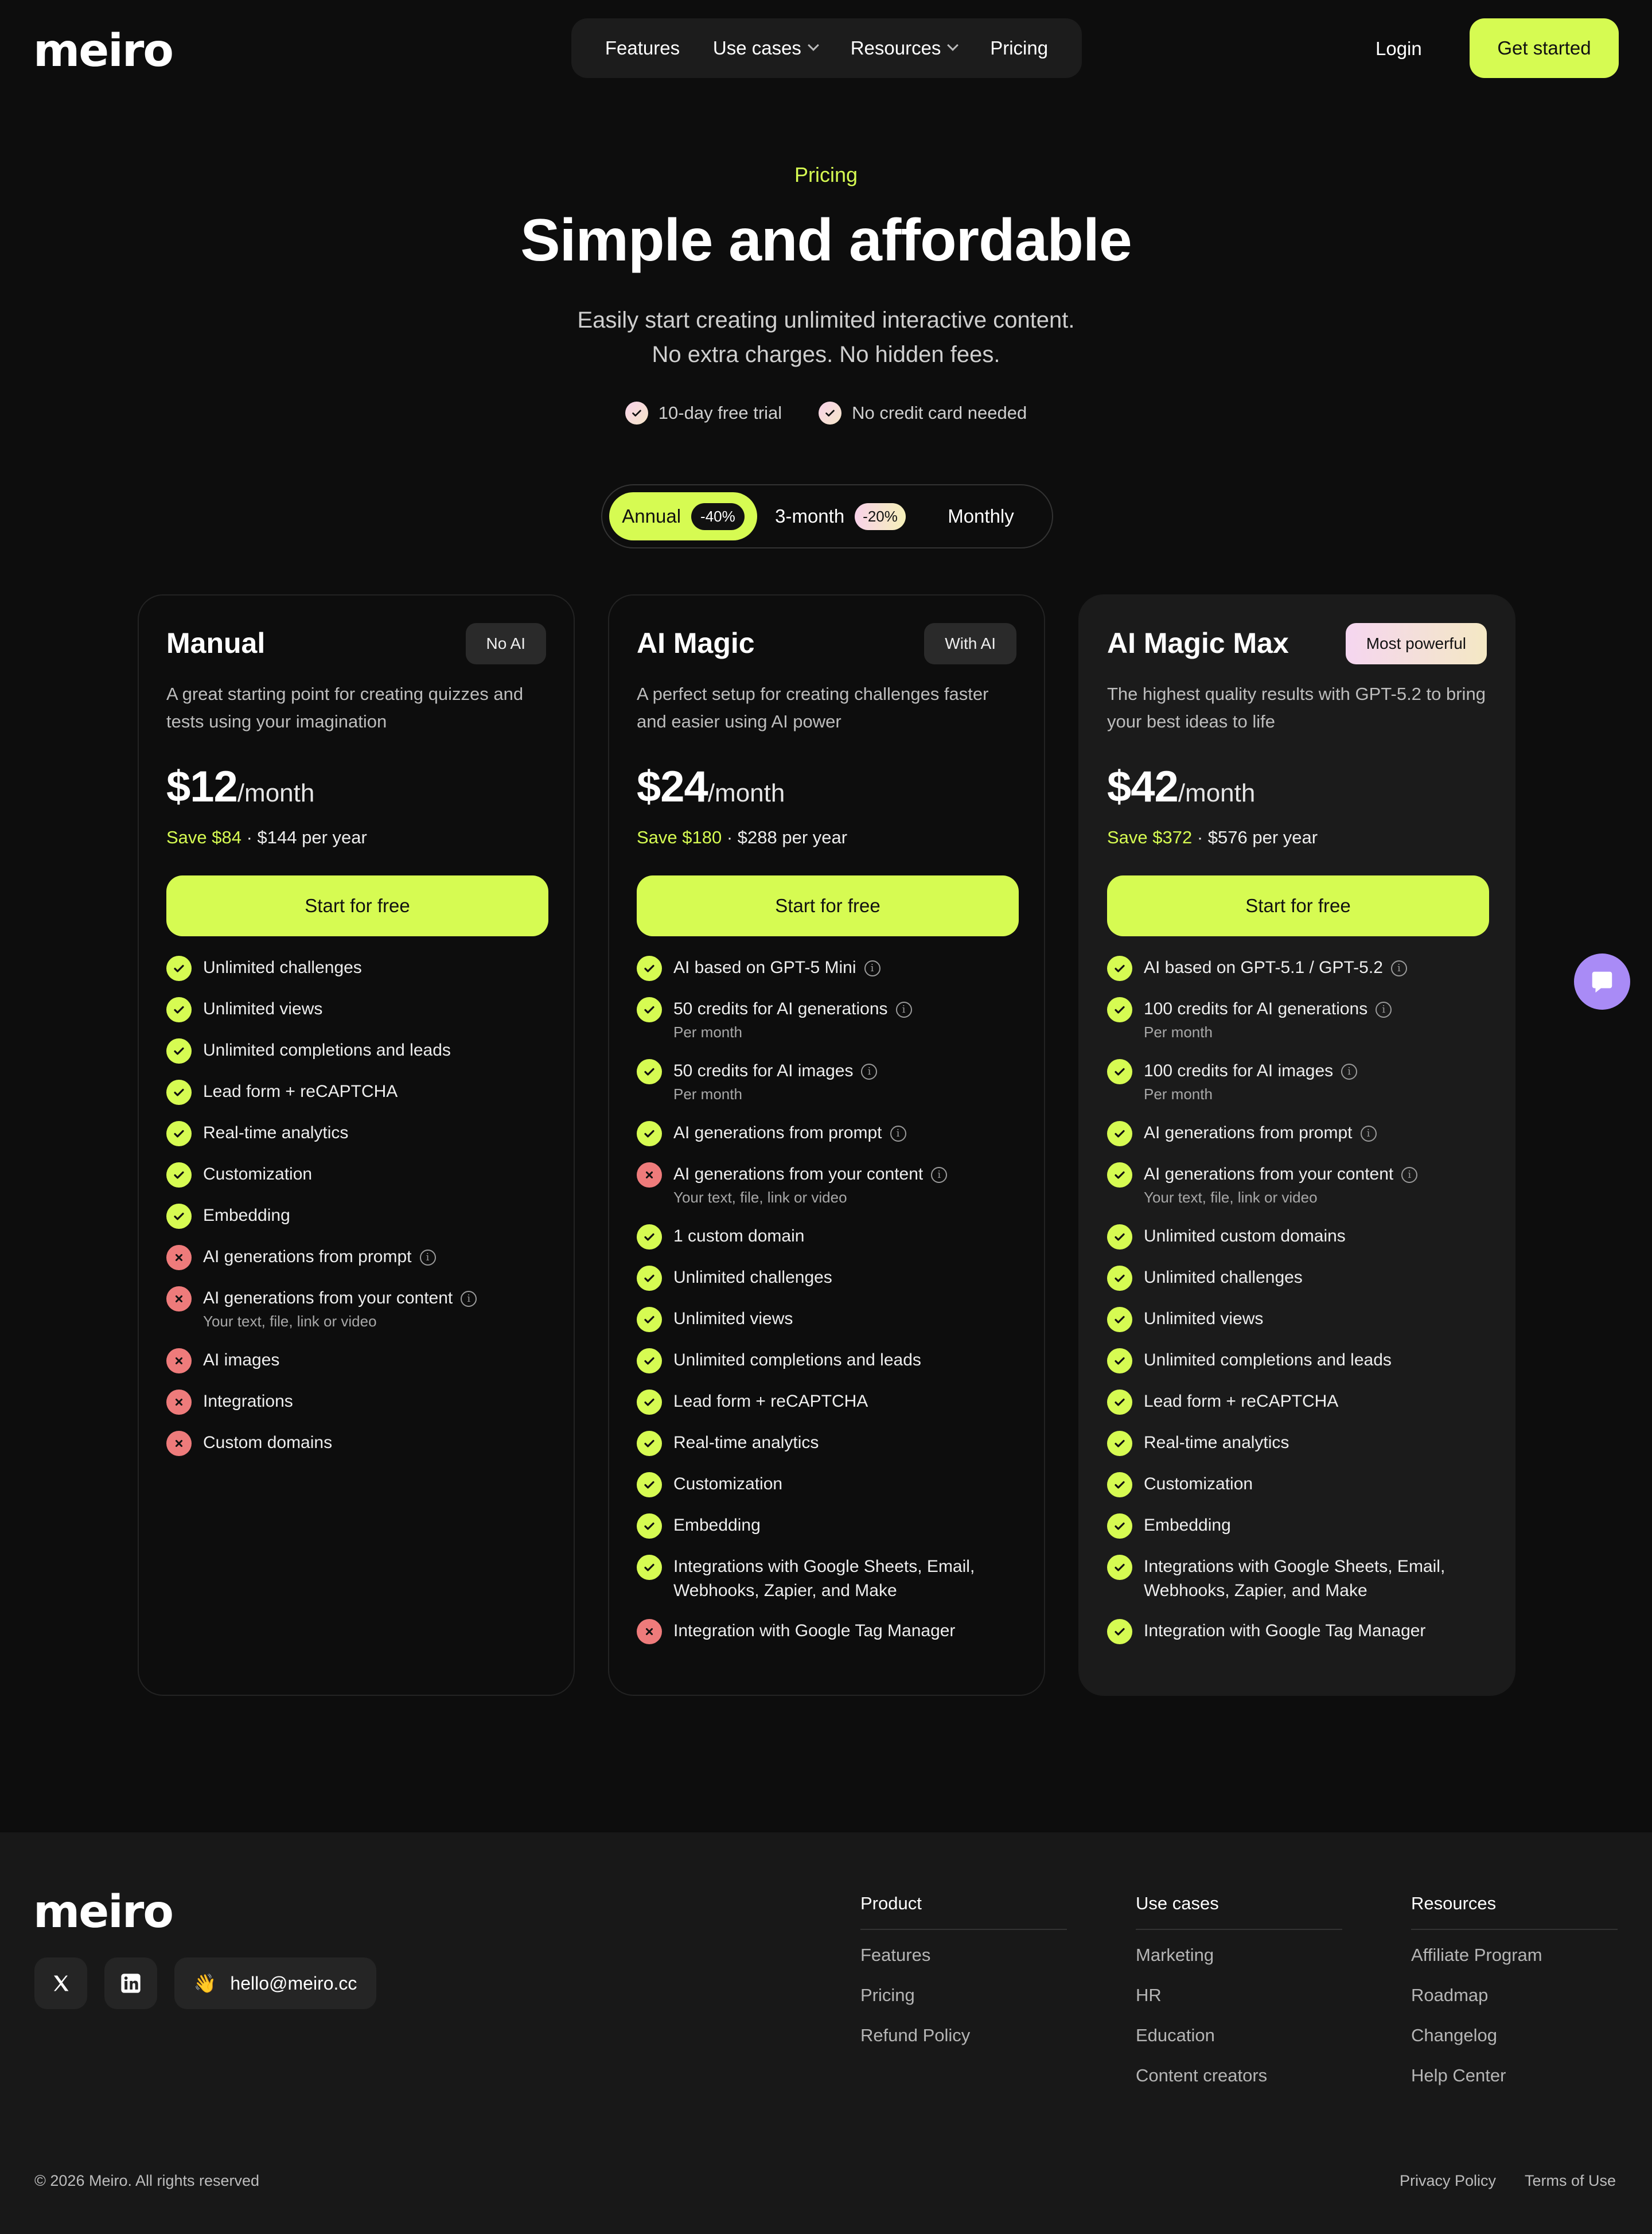 Image resolution: width=1652 pixels, height=2234 pixels. I want to click on plan-tag: No AI, so click(505, 644).